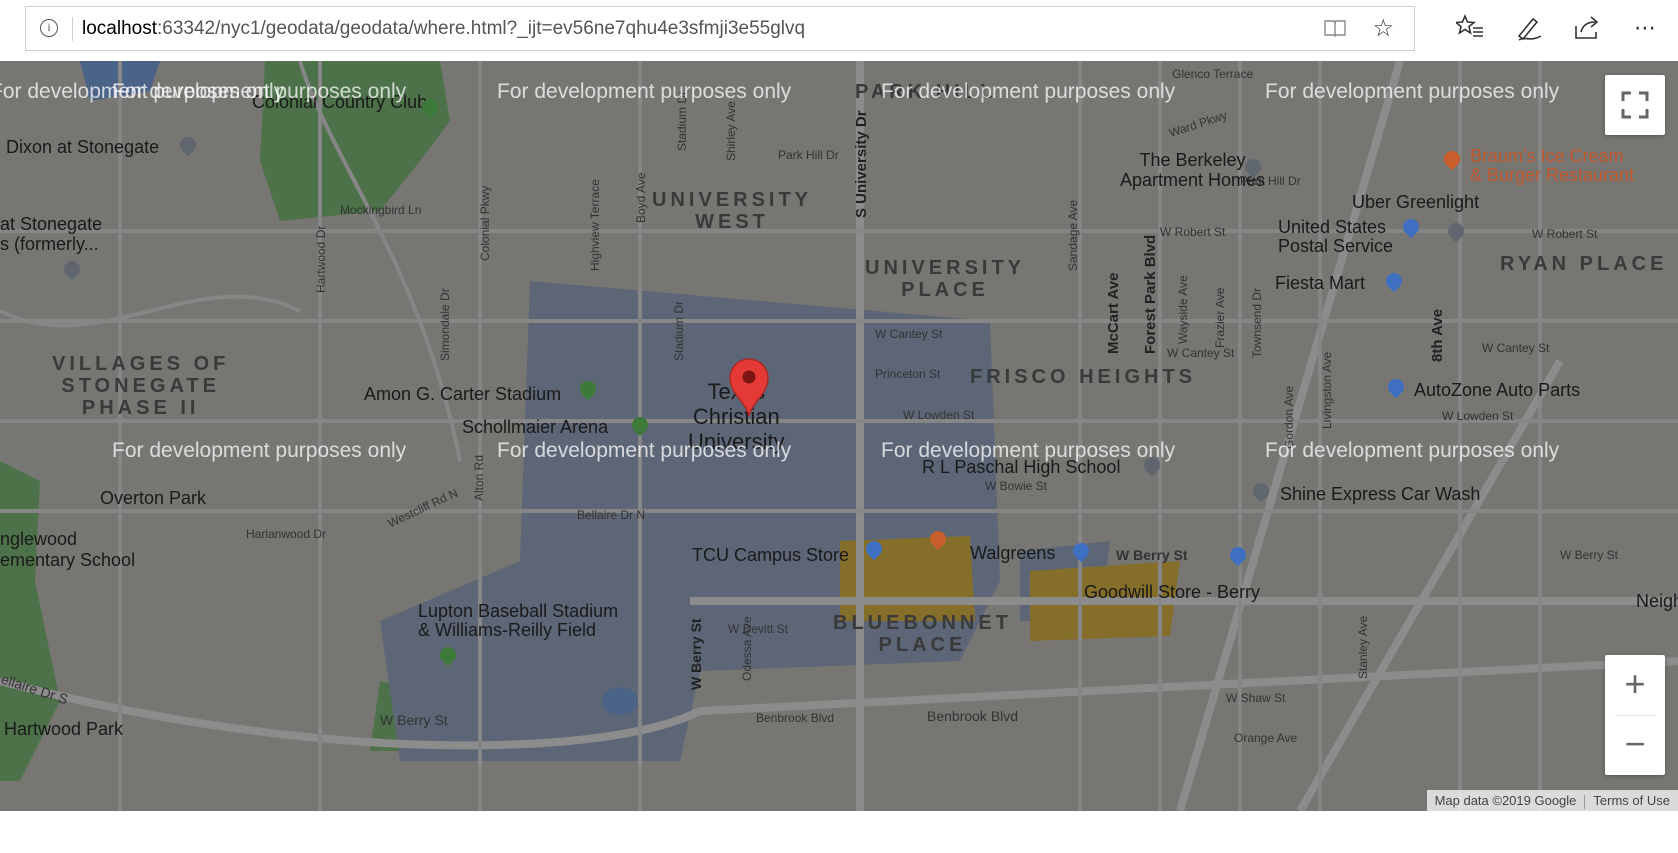  I want to click on address-separator, so click(72, 29).